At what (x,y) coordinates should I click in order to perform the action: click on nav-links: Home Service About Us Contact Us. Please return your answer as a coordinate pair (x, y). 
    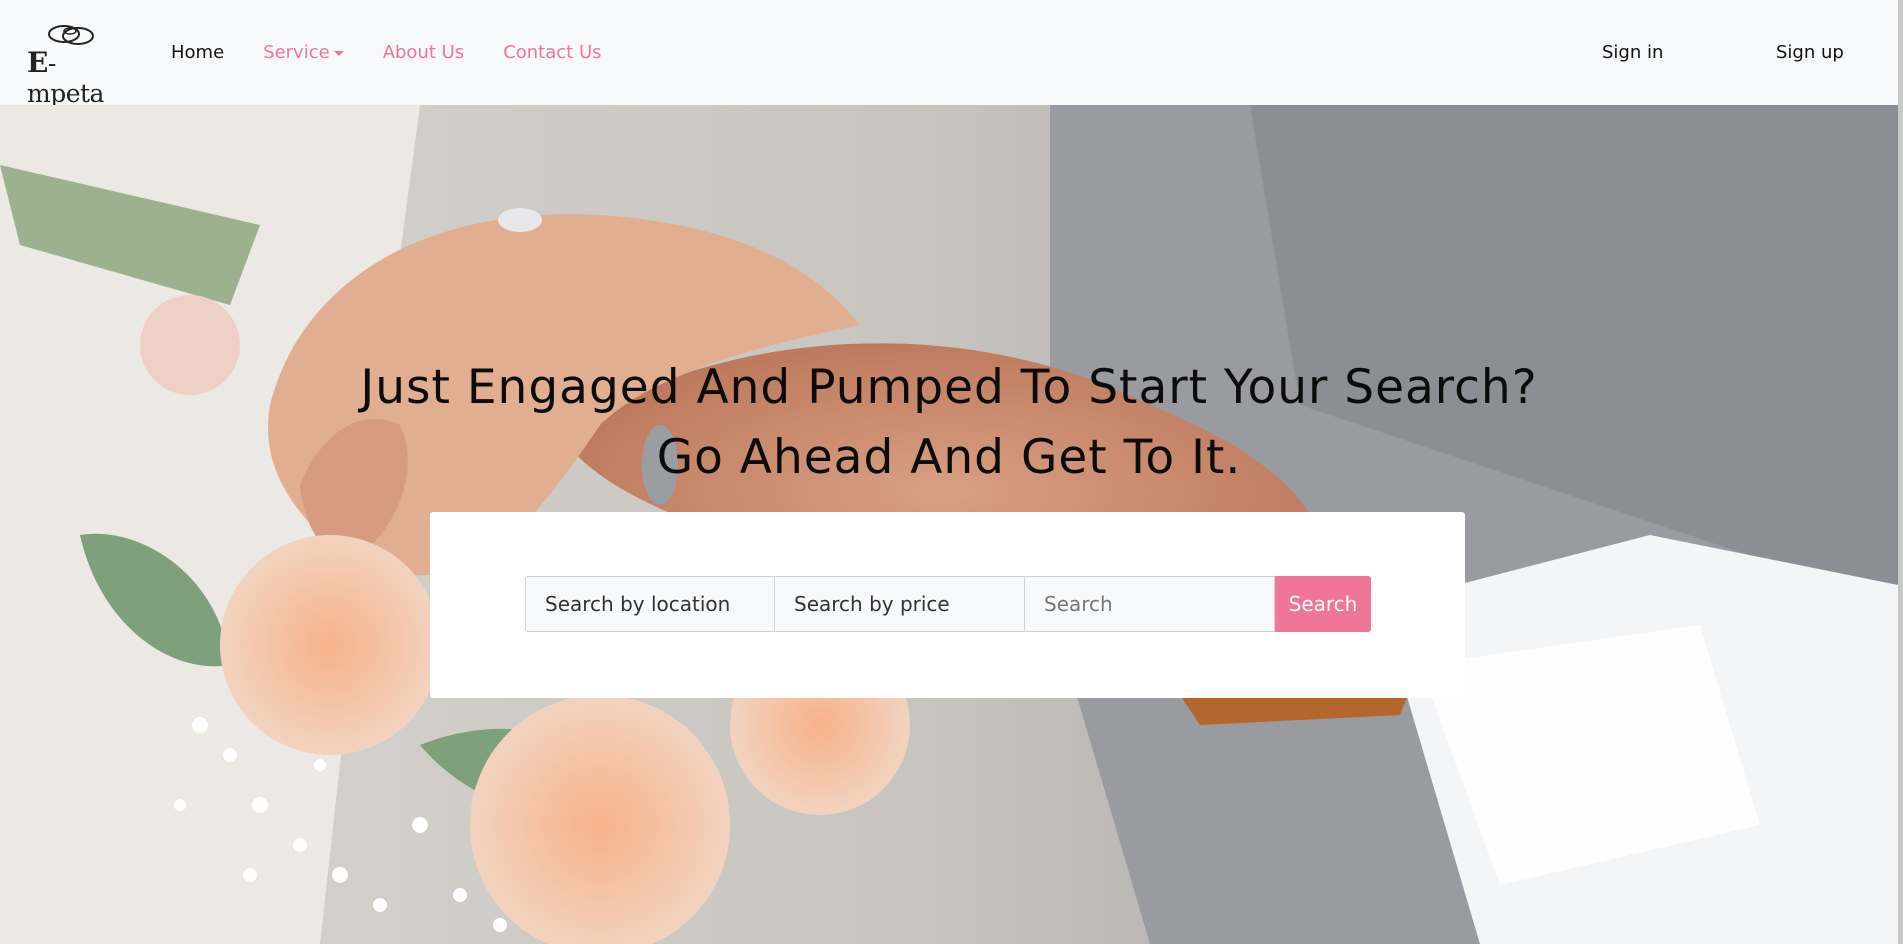
    Looking at the image, I should click on (386, 52).